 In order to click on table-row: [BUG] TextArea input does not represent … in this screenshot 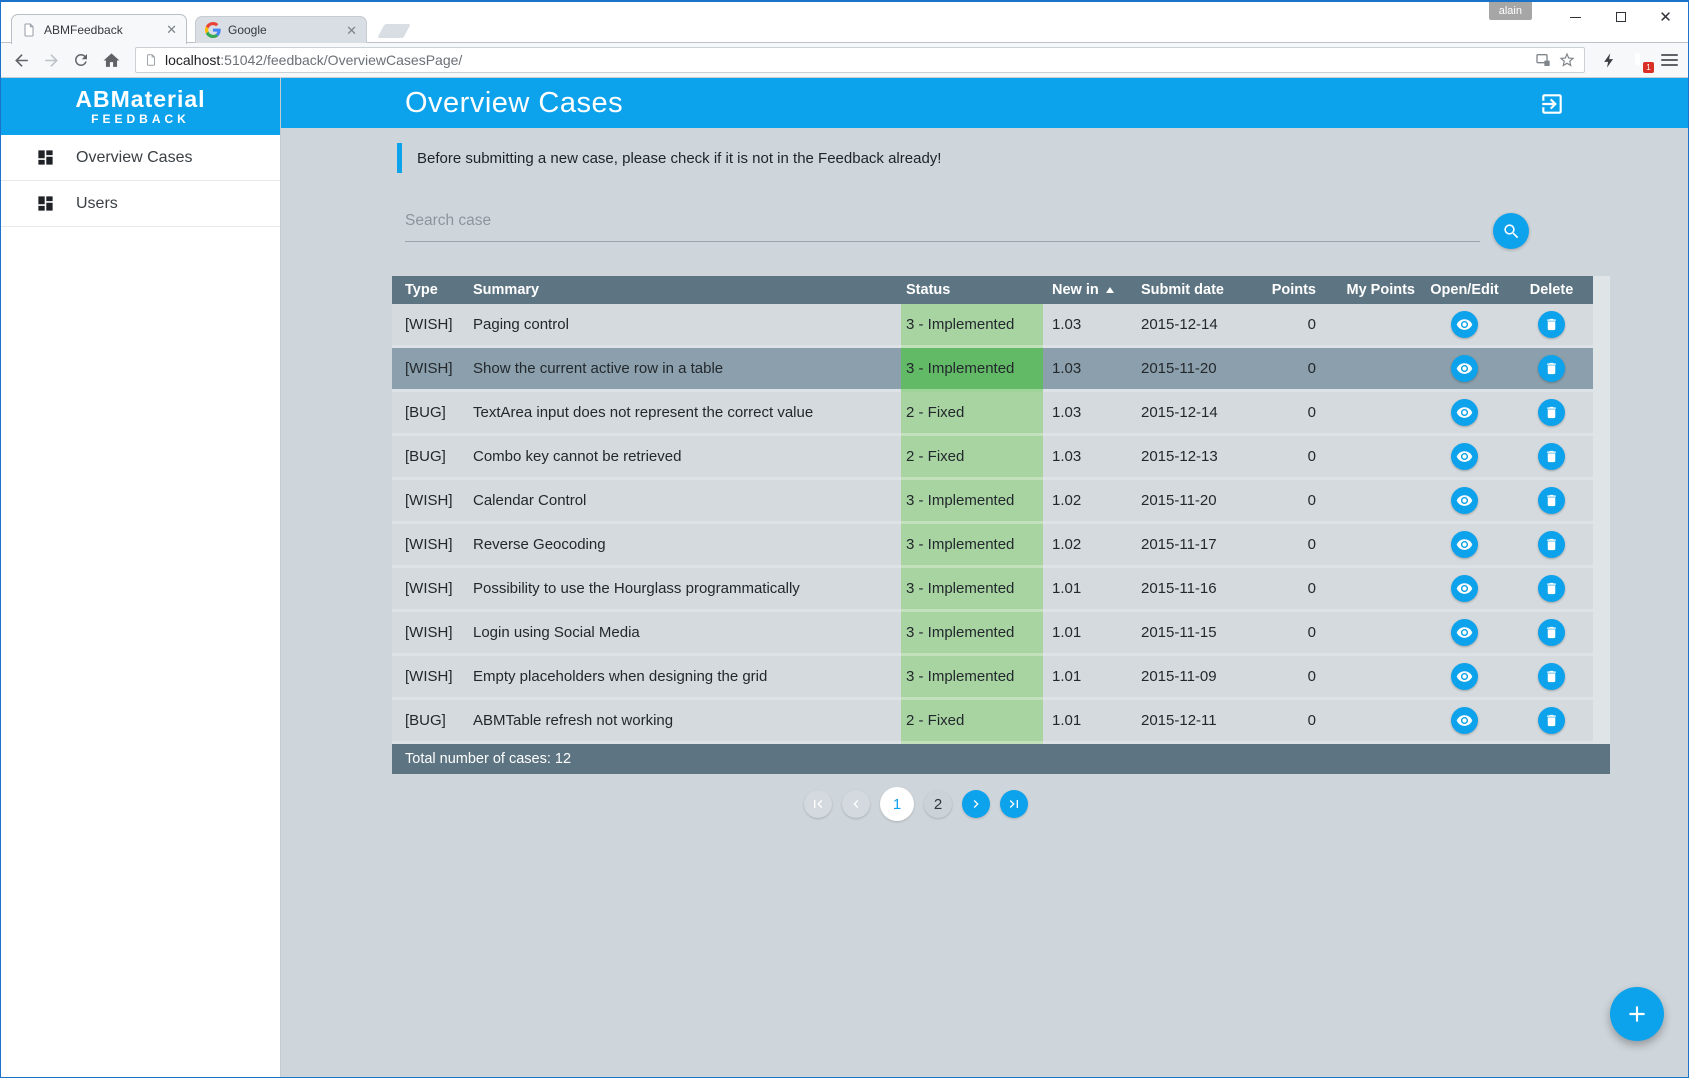, I will do `click(1001, 414)`.